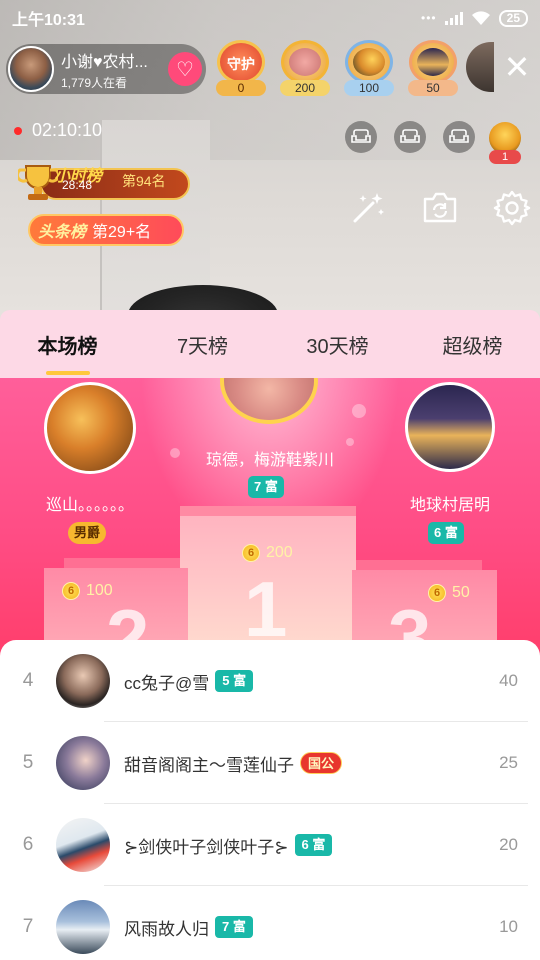 This screenshot has height=960, width=540. I want to click on podium-second-score-value: 100, so click(99, 590).